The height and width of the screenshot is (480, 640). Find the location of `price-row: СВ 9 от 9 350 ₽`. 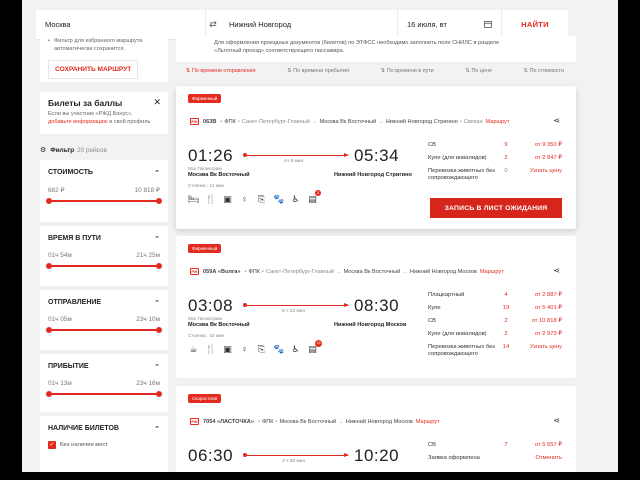

price-row: СВ 9 от 9 350 ₽ is located at coordinates (495, 148).